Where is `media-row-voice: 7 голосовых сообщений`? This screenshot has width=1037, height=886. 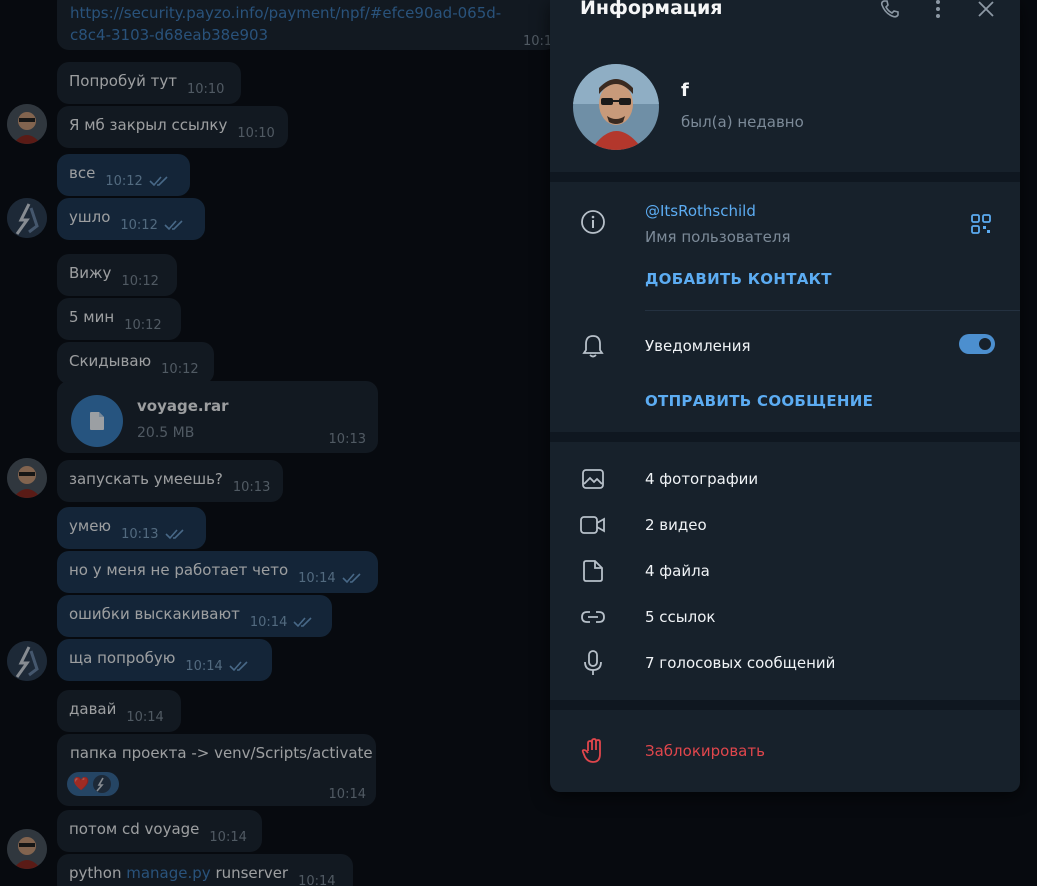 media-row-voice: 7 голосовых сообщений is located at coordinates (785, 663).